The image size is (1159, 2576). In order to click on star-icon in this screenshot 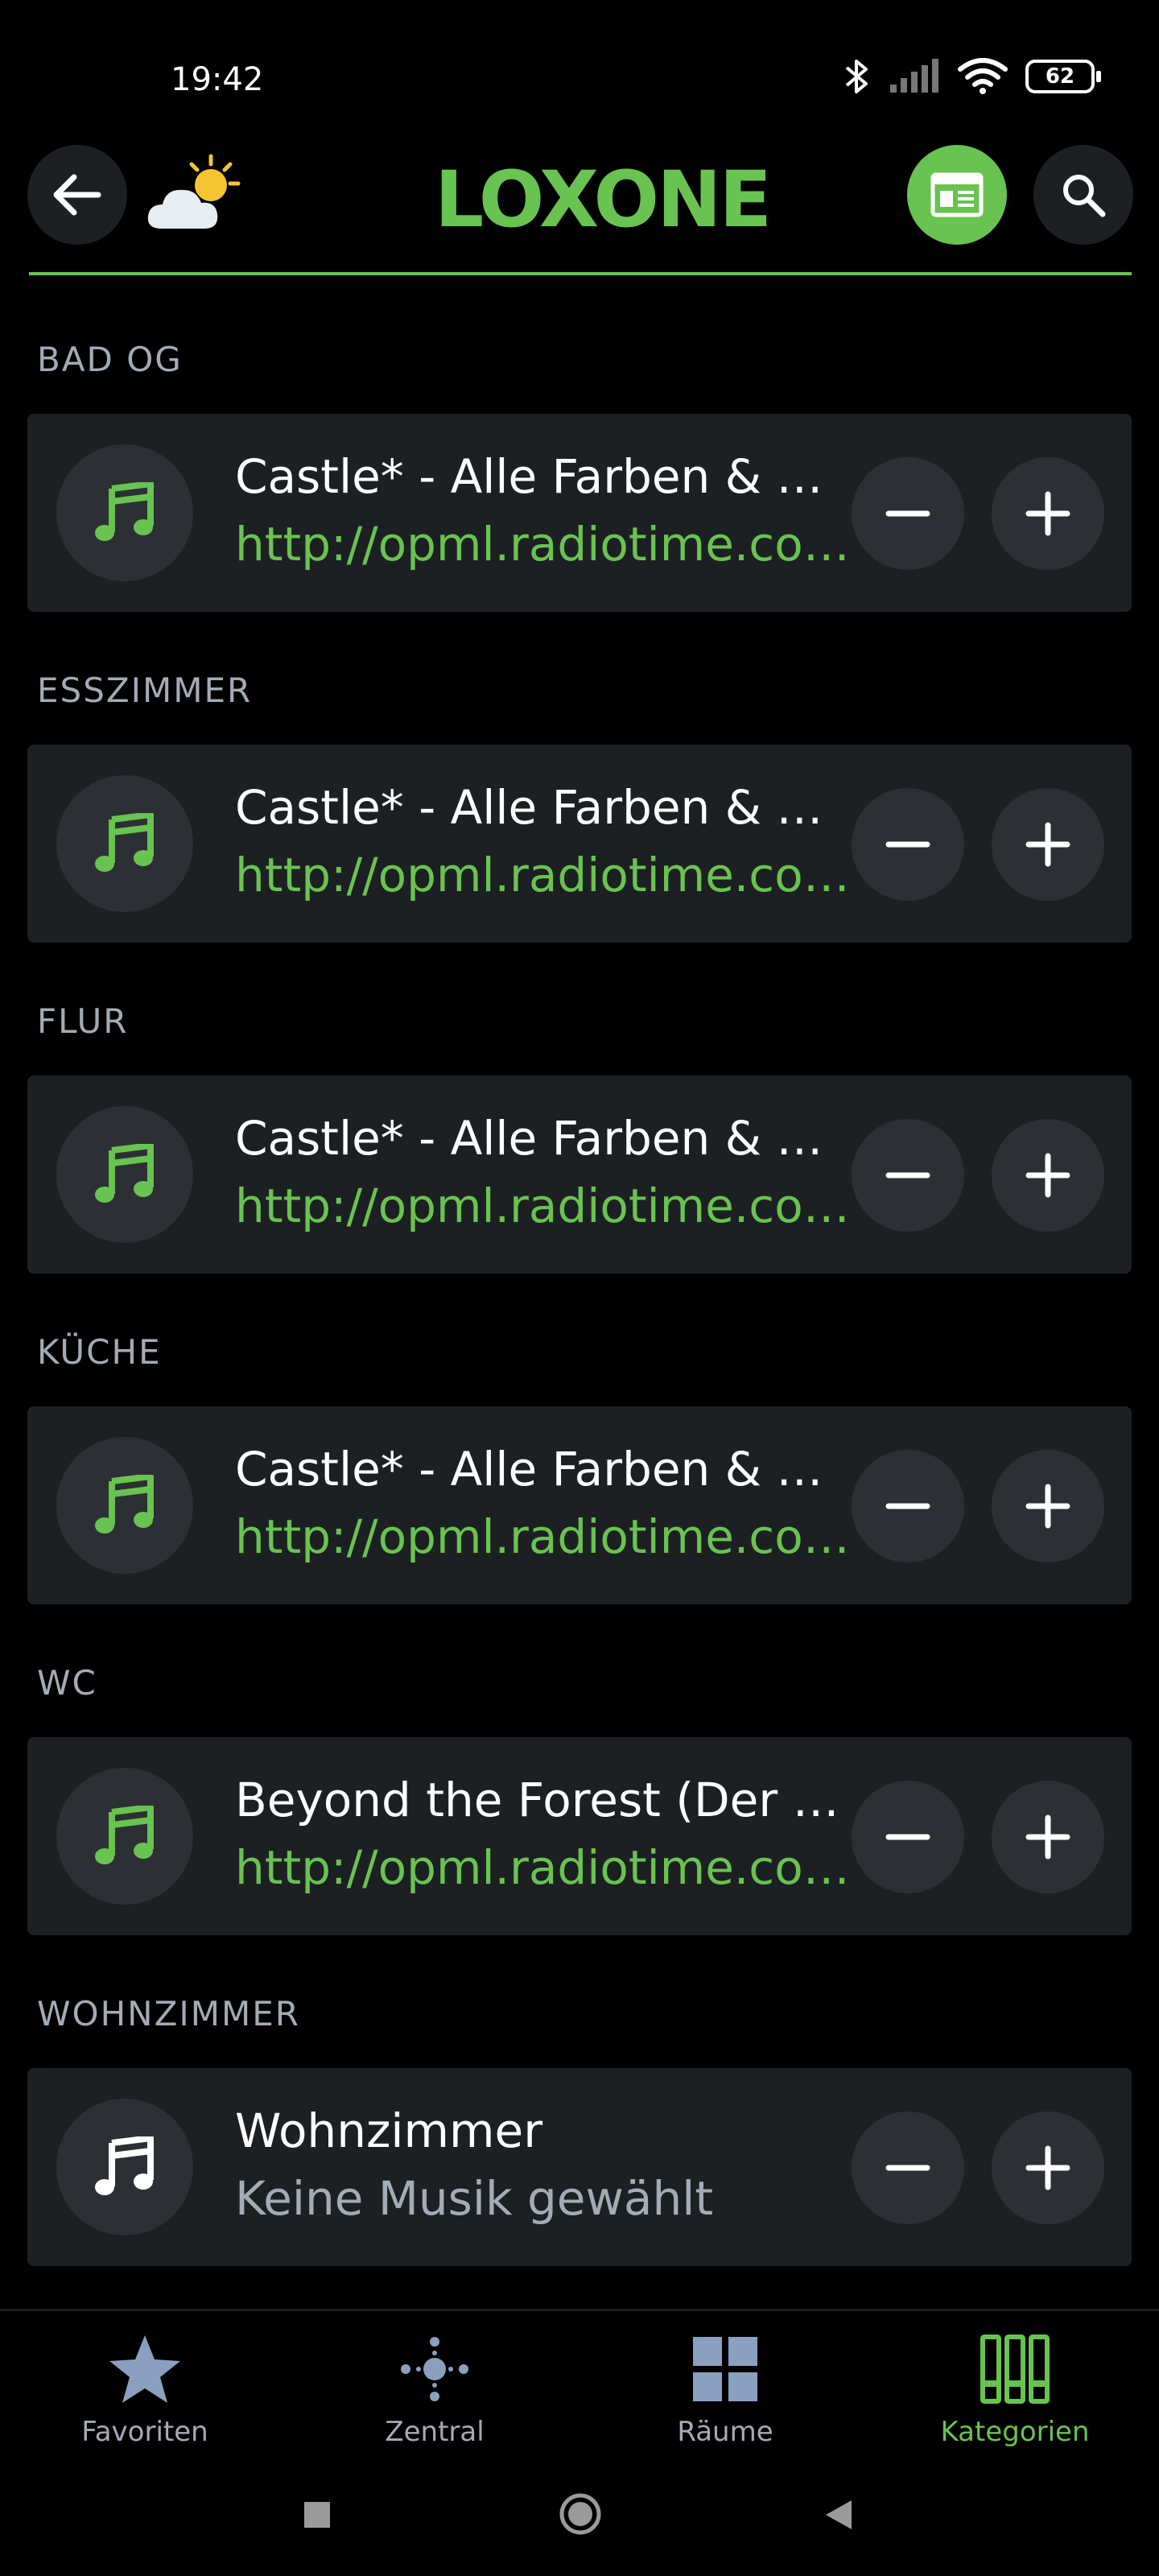, I will do `click(144, 2369)`.